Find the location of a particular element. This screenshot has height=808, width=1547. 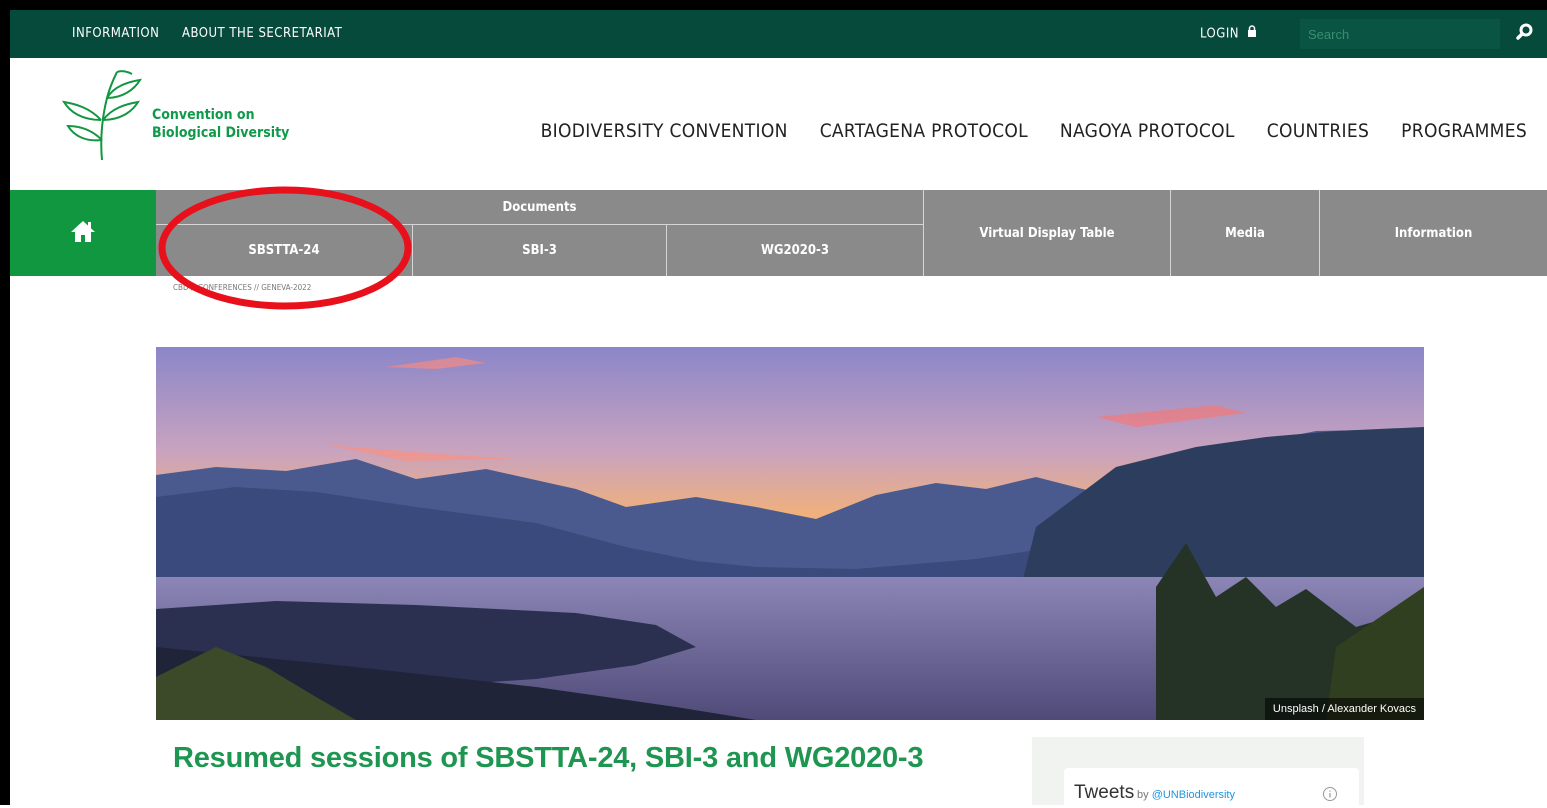

brand-line-2: Biological Diversity is located at coordinates (221, 133).